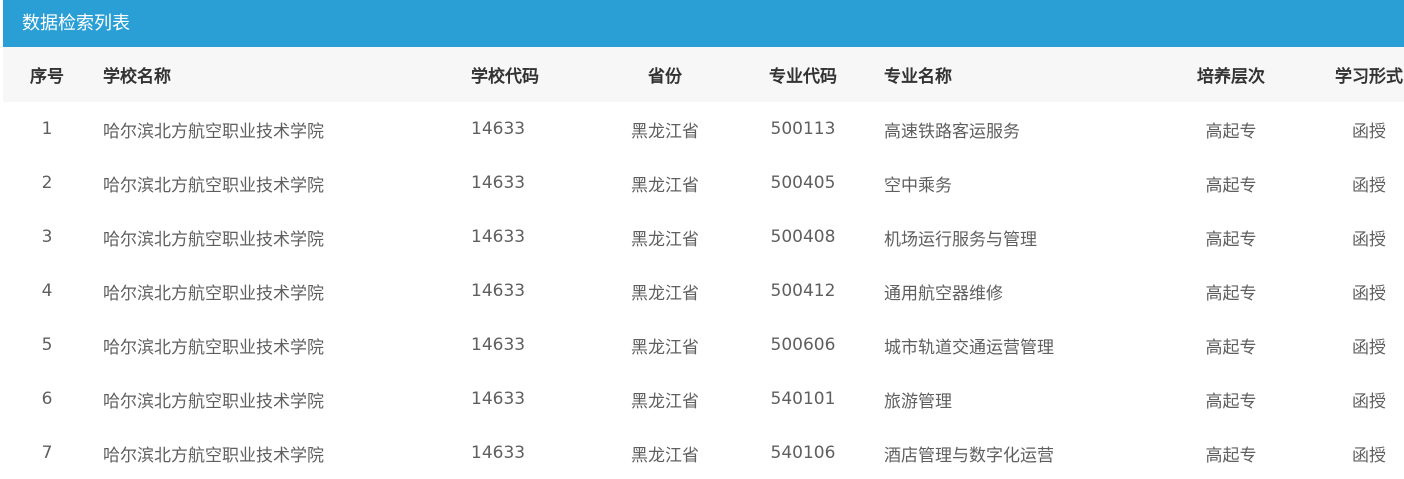  I want to click on cell-major-name: 酒店管理与数字化运营, so click(969, 455).